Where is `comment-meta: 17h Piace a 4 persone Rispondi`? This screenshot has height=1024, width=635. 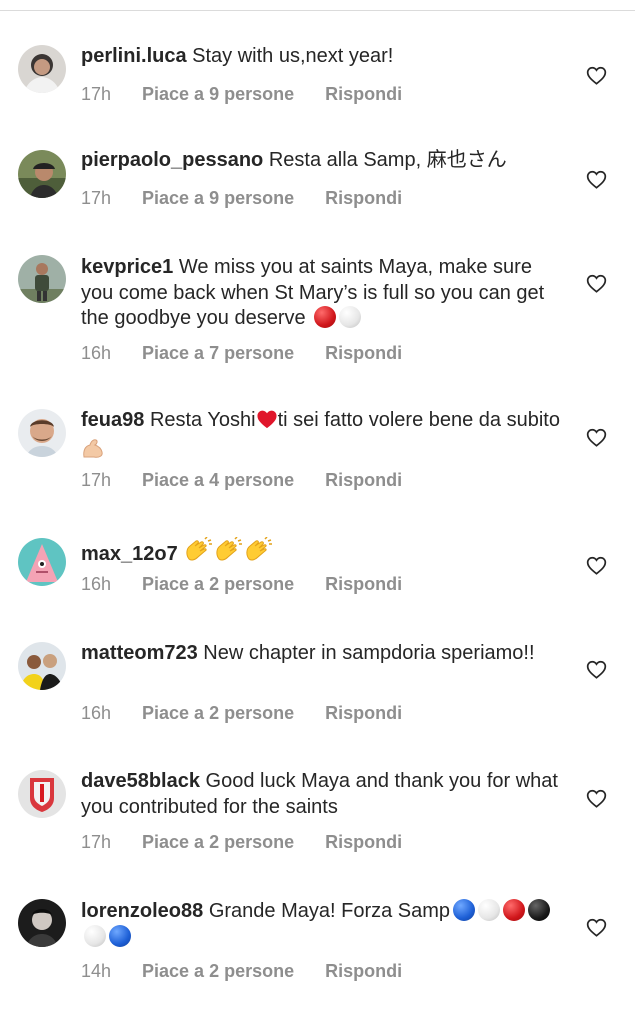 comment-meta: 17h Piace a 4 persone Rispondi is located at coordinates (241, 480).